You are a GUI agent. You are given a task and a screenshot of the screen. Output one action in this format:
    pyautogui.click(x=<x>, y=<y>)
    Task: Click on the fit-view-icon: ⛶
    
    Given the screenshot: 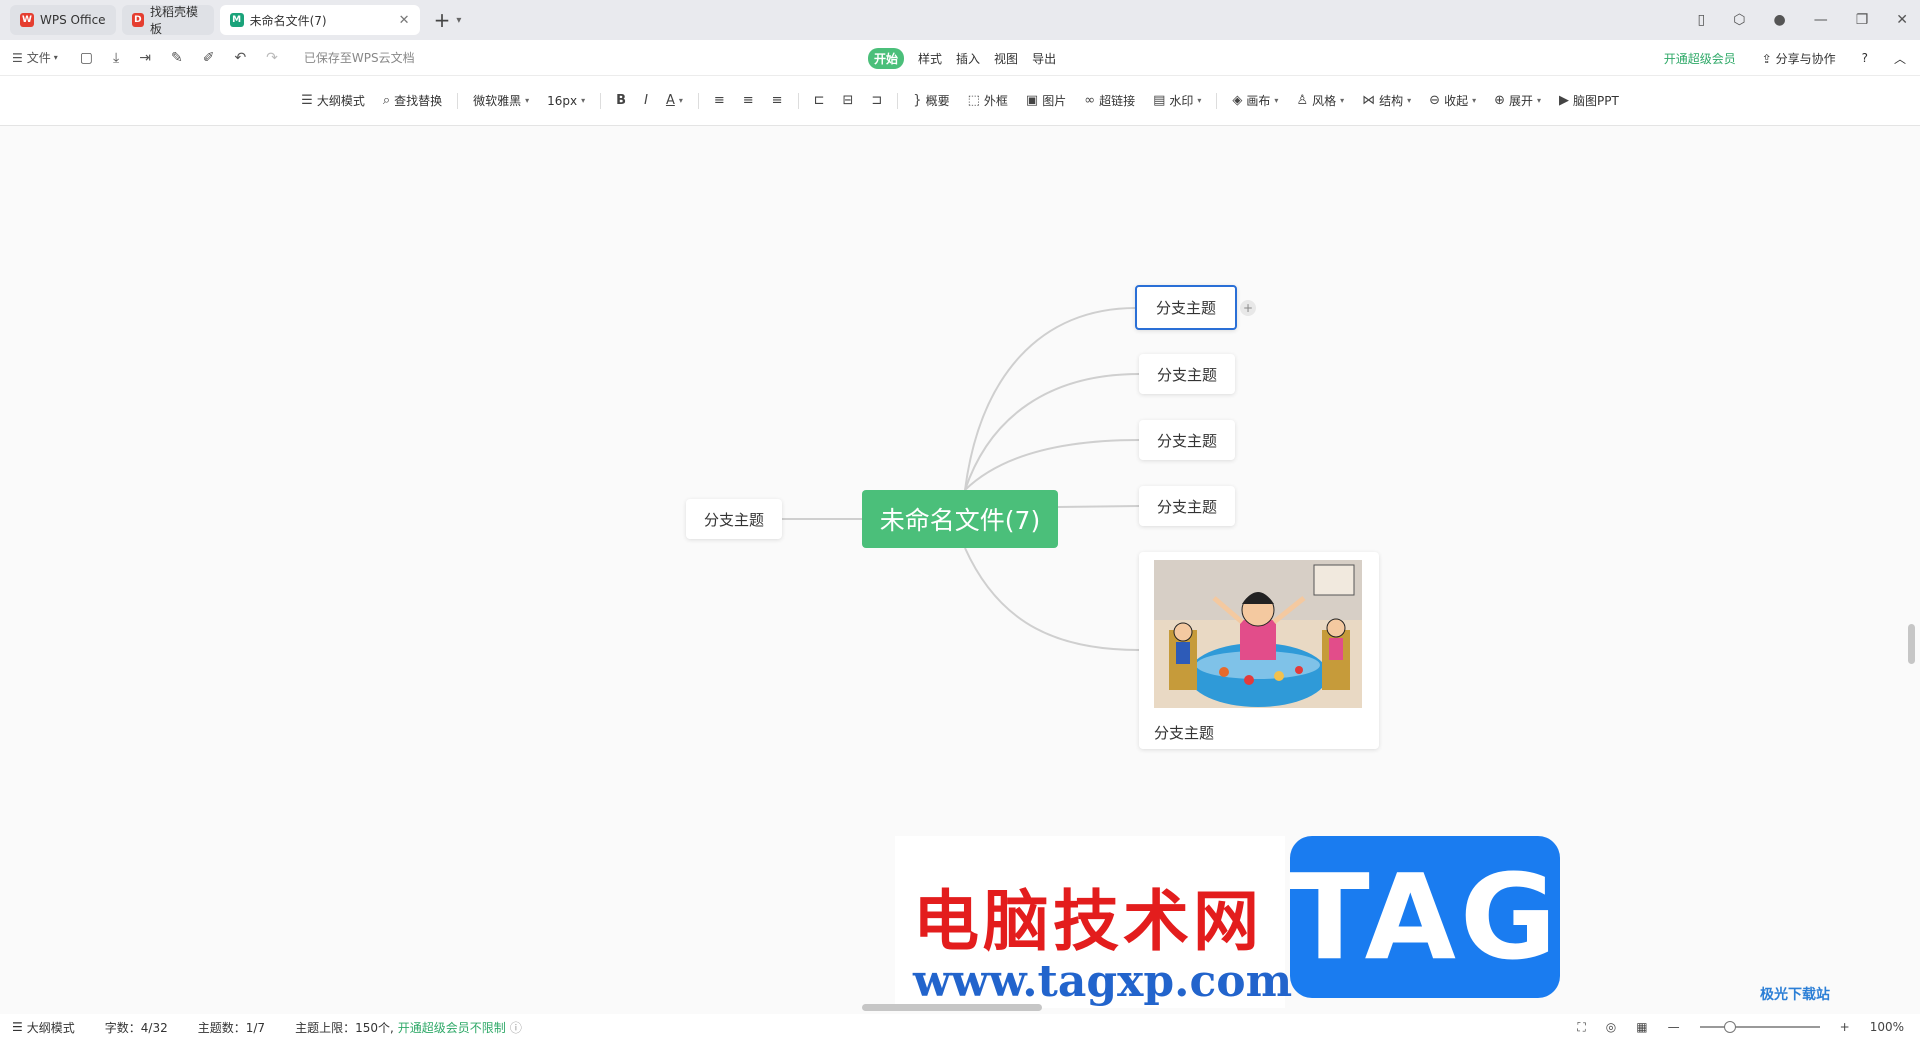 What is the action you would take?
    pyautogui.click(x=1581, y=1027)
    